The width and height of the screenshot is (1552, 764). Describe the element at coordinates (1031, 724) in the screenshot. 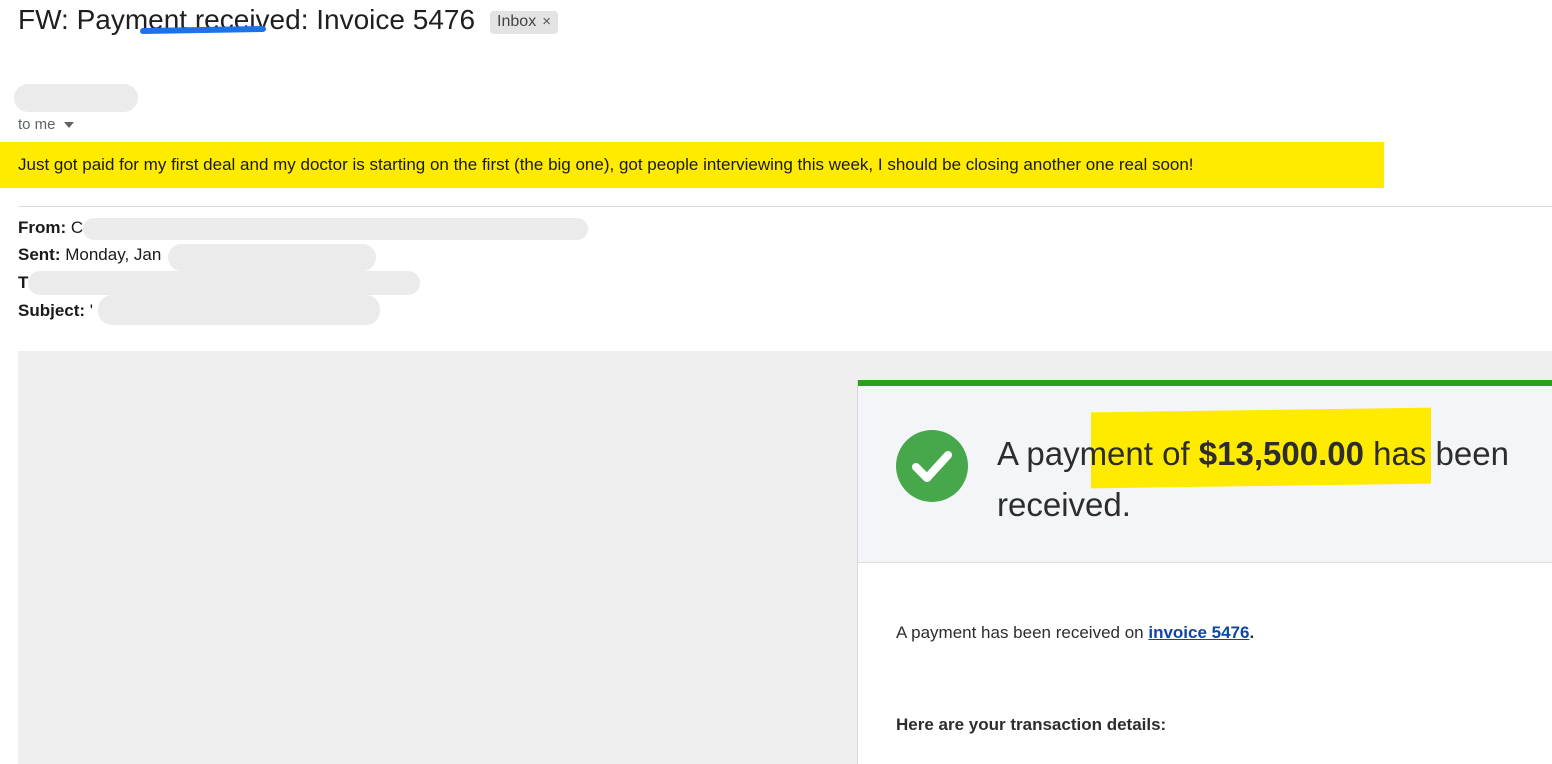

I see `transaction-details-heading: Here are your transaction details:` at that location.